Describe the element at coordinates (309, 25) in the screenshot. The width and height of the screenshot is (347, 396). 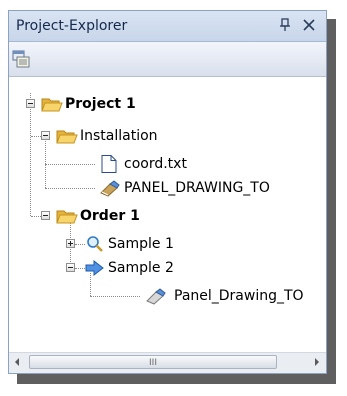
I see `close-icon` at that location.